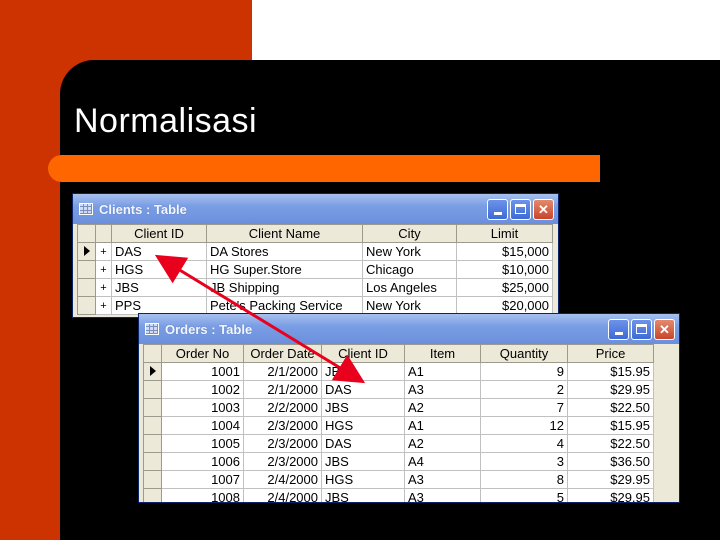 The height and width of the screenshot is (540, 720). I want to click on cell-order-no: 1007, so click(202, 479).